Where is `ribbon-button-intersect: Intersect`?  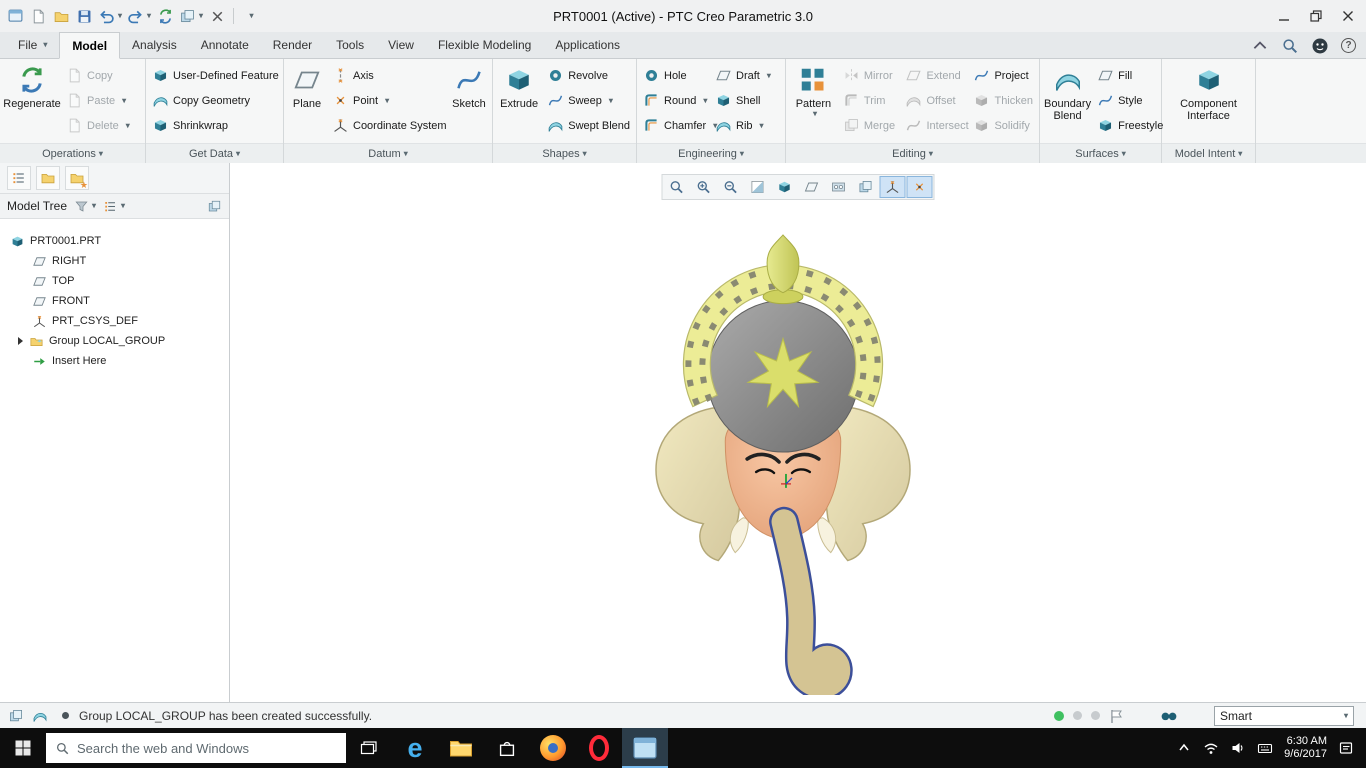
ribbon-button-intersect: Intersect is located at coordinates (935, 125).